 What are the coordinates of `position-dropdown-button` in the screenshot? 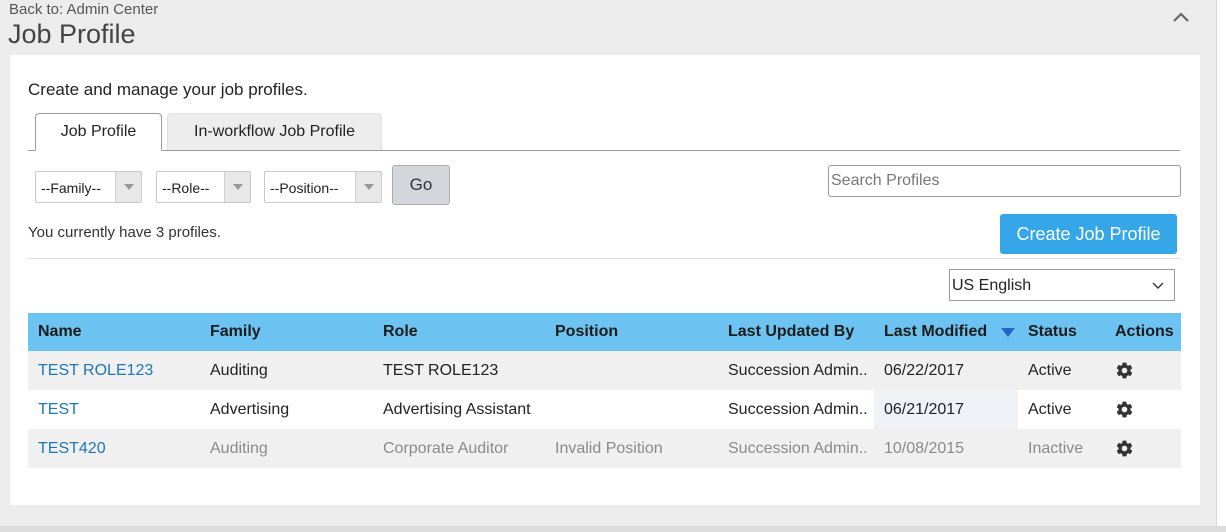 It's located at (368, 187).